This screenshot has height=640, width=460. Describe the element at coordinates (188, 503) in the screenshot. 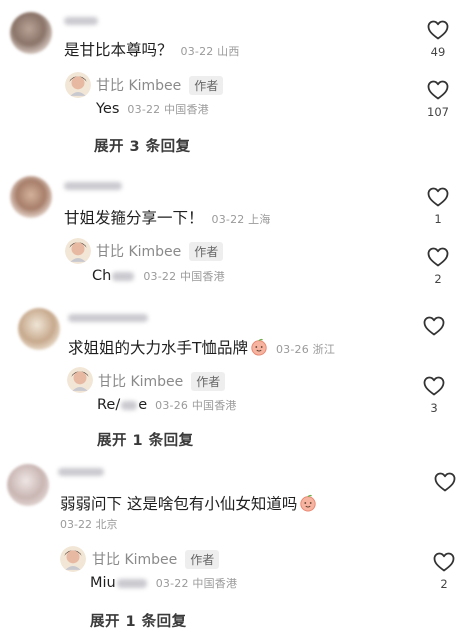

I see `comment-text: 弱弱问下 这是啥包有小仙女知道吗` at that location.